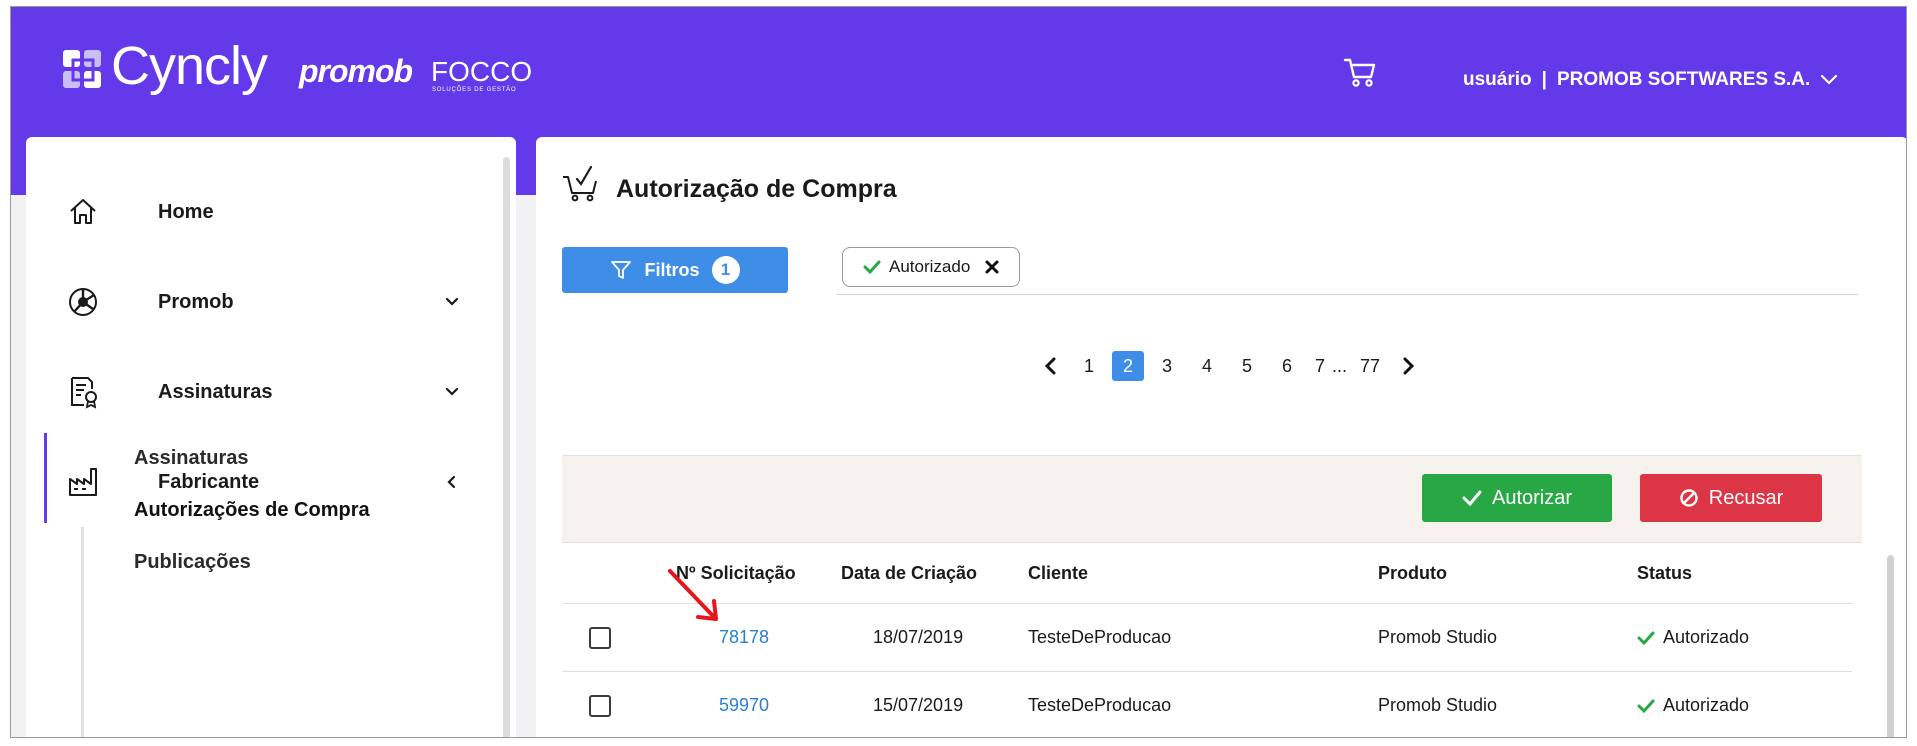 This screenshot has height=746, width=1917. What do you see at coordinates (1683, 79) in the screenshot?
I see `company-name: PROMOB SOFTWARES S.A.` at bounding box center [1683, 79].